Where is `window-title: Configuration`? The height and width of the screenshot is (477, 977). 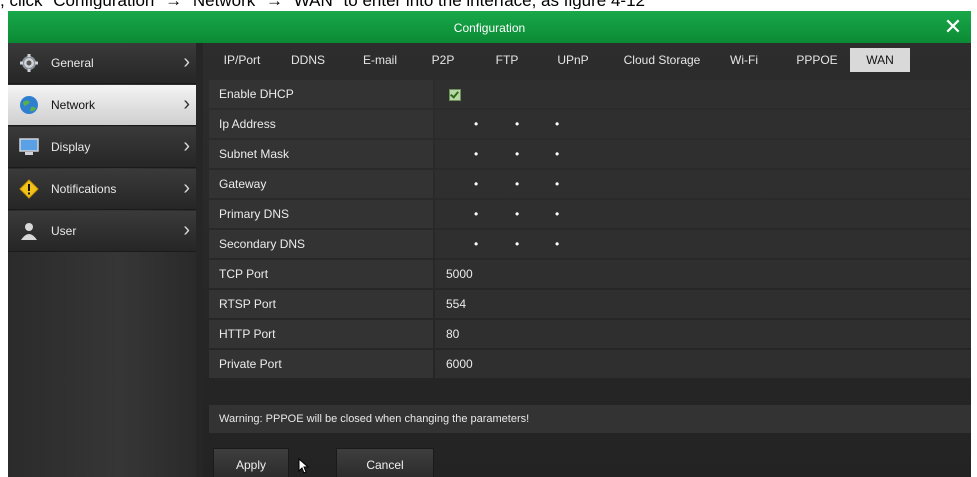 window-title: Configuration is located at coordinates (489, 28).